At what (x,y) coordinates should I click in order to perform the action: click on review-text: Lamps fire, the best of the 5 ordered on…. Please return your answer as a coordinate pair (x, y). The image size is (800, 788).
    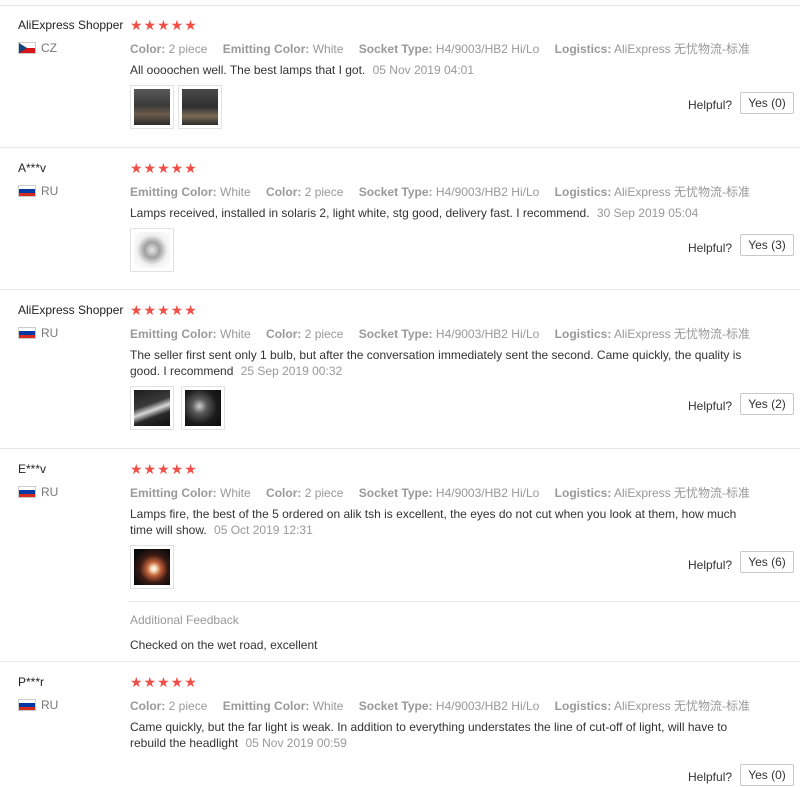
    Looking at the image, I should click on (445, 522).